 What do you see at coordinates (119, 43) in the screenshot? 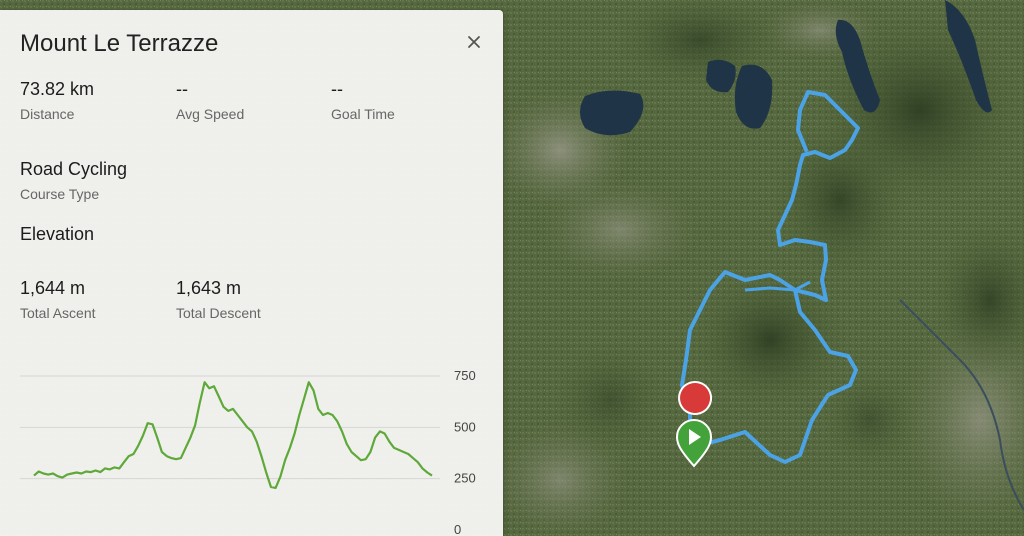
I see `course-title: Mount Le Terrazze` at bounding box center [119, 43].